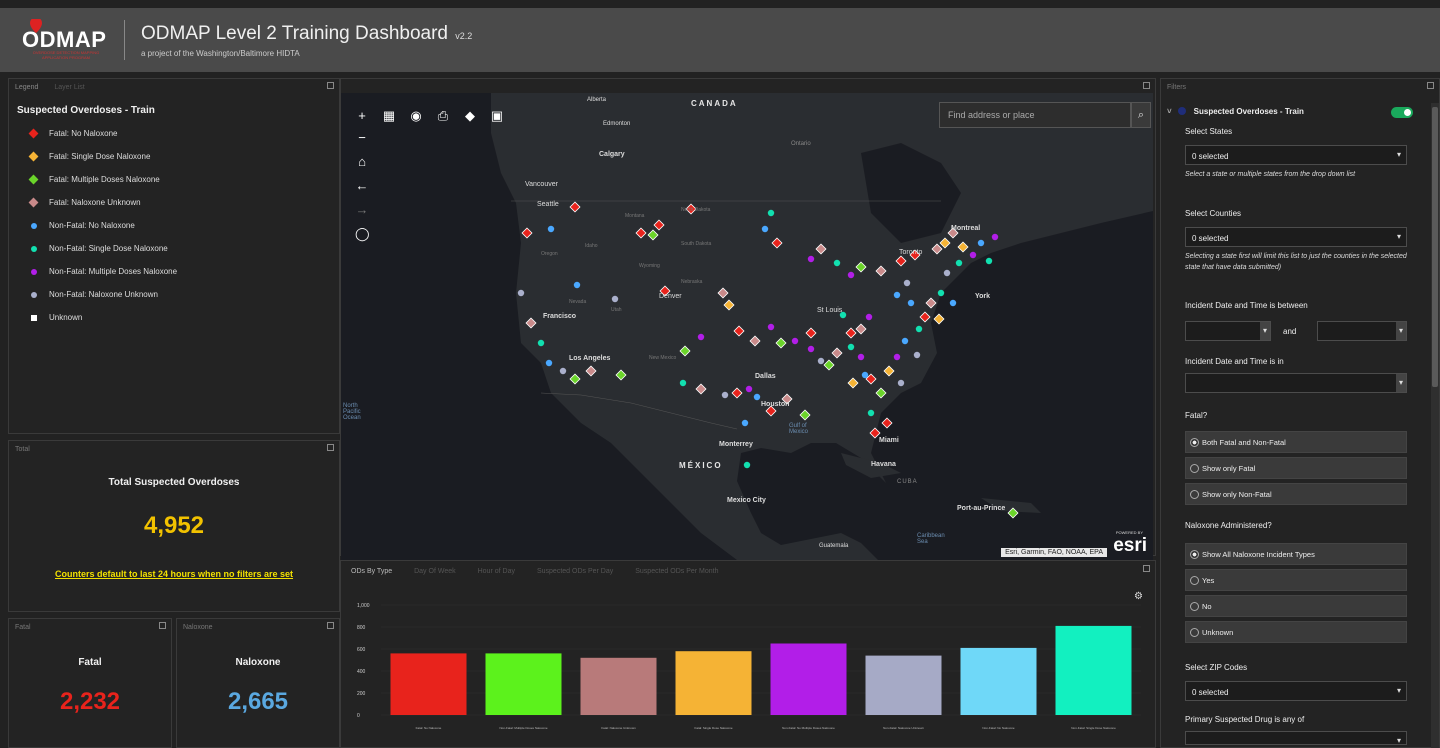  What do you see at coordinates (362, 162) in the screenshot?
I see `home-icon: ⌂` at bounding box center [362, 162].